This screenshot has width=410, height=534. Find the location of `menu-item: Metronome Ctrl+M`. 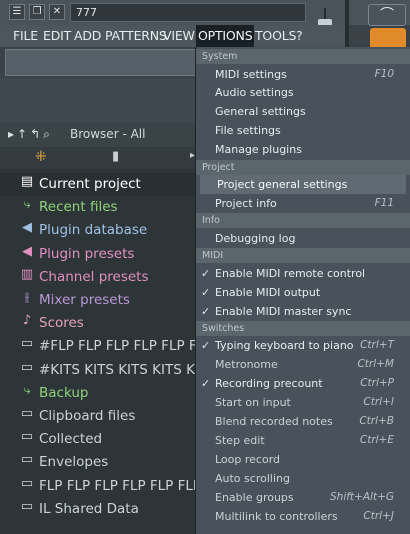

menu-item: Metronome Ctrl+M is located at coordinates (303, 364).